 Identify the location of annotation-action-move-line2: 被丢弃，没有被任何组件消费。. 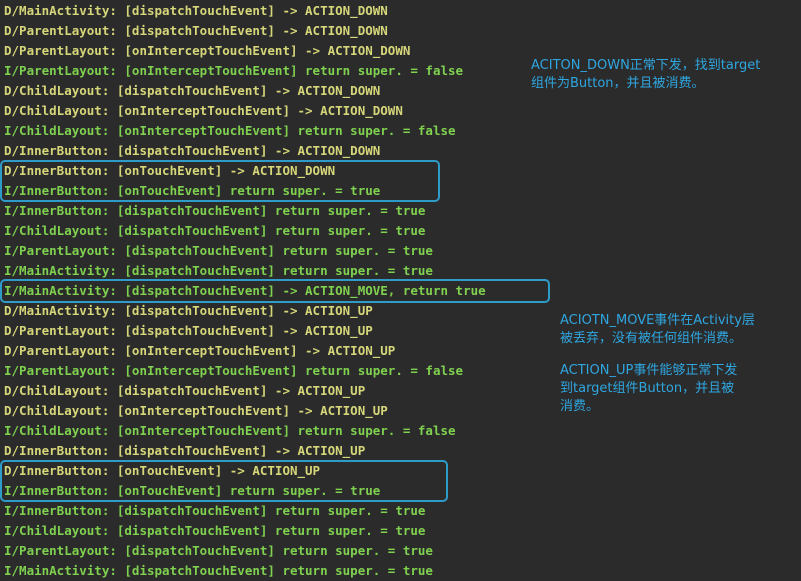
(651, 338).